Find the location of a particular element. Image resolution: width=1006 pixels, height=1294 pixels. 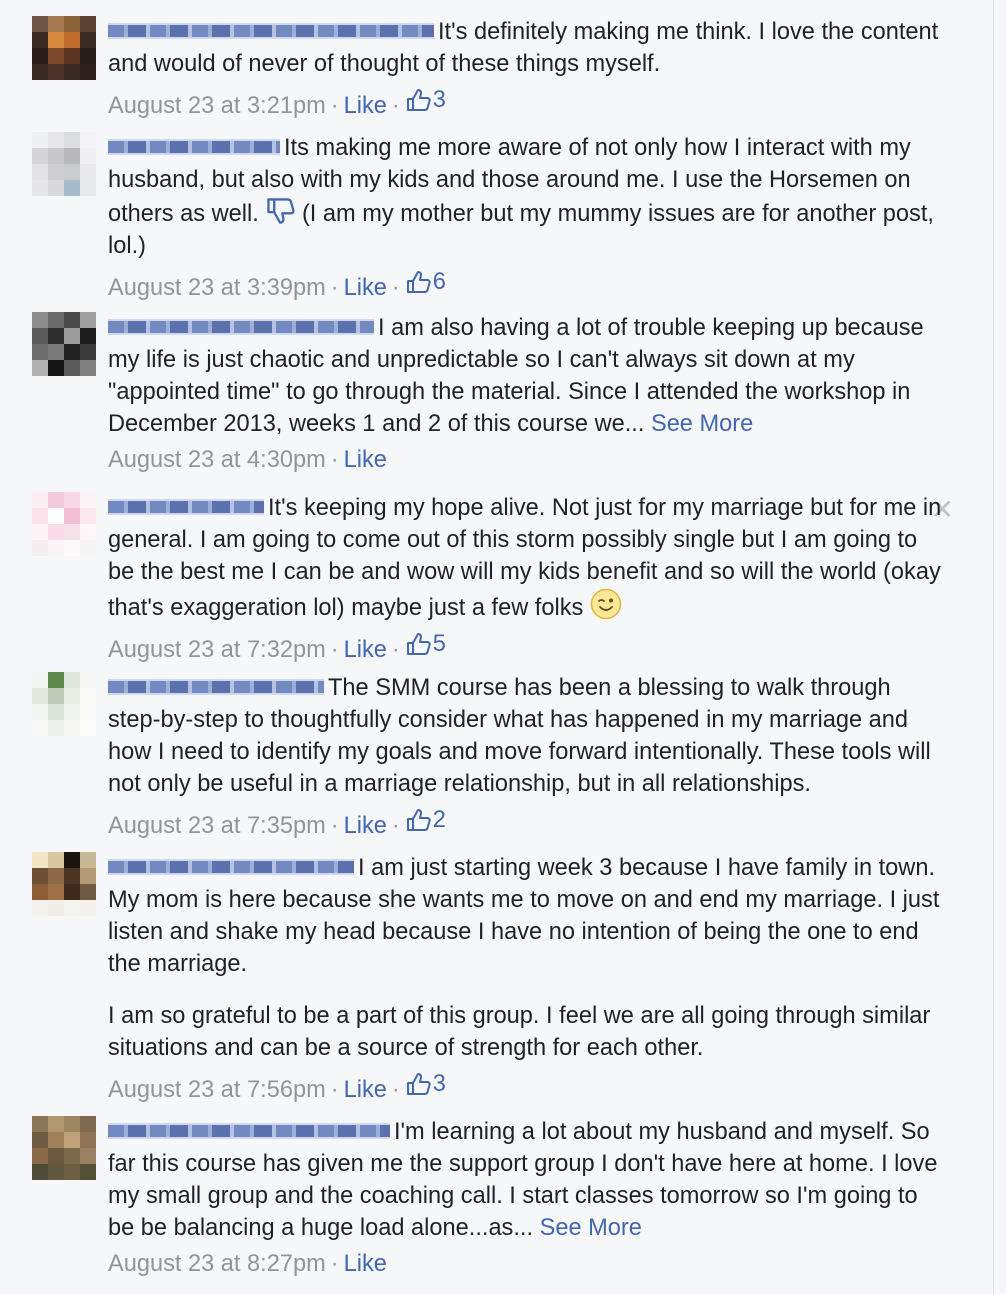

comment-meta: August 23 at 7:56pm · Like · 3 is located at coordinates (525, 1087).